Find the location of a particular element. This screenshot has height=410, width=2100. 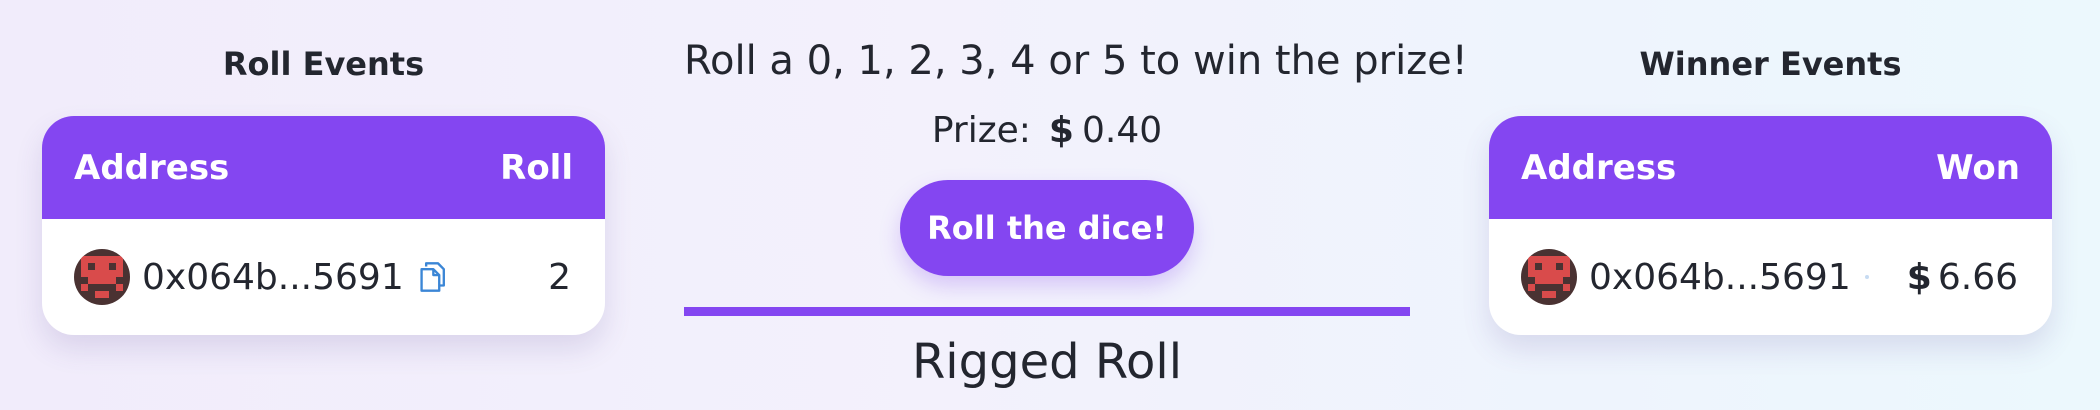

won-amount: $6.66 is located at coordinates (1962, 277).